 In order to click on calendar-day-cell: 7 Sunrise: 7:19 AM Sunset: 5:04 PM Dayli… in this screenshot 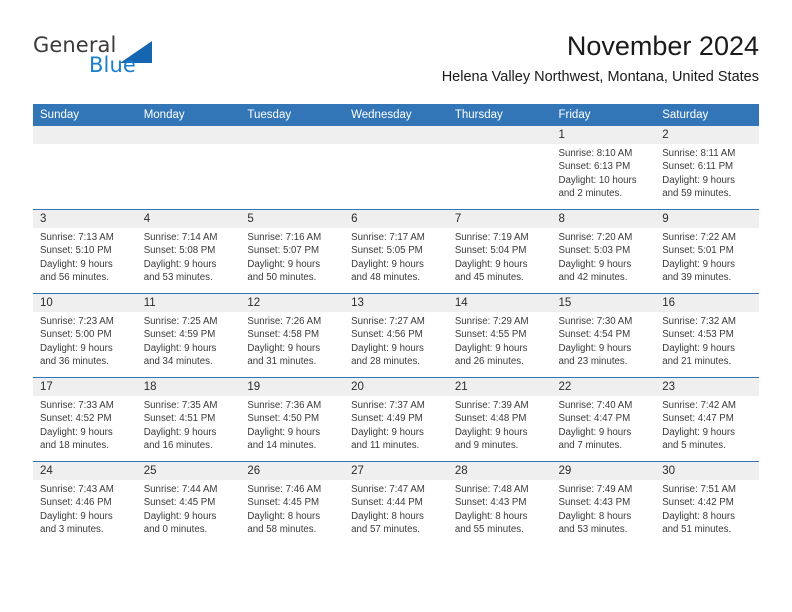, I will do `click(499, 251)`.